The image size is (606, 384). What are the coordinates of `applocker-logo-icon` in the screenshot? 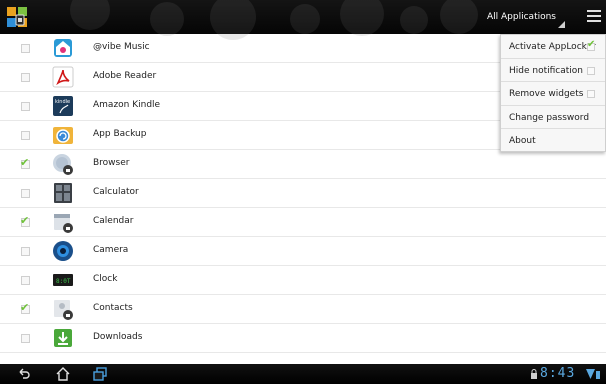 It's located at (17, 17).